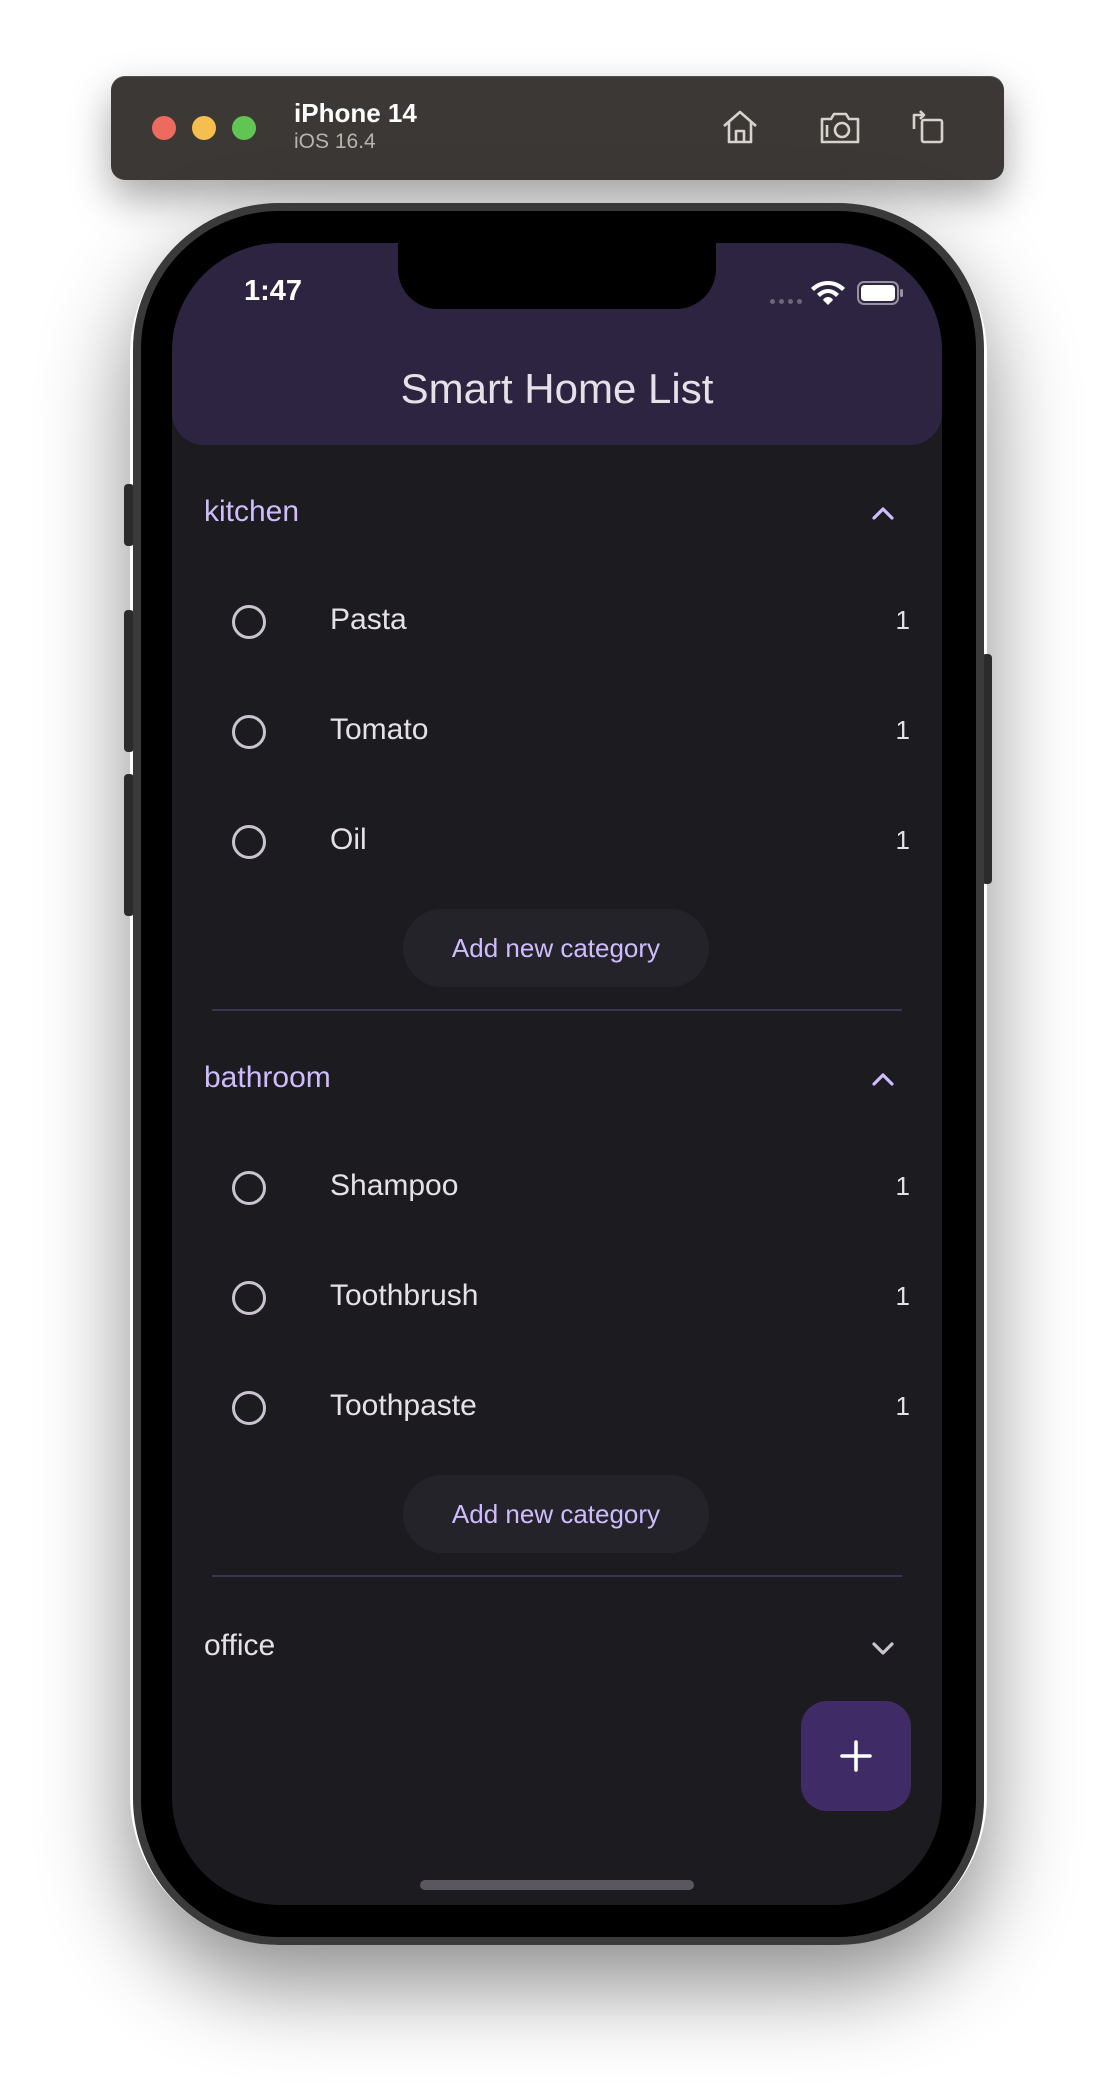  Describe the element at coordinates (335, 141) in the screenshot. I see `os-version: iOS 16.4` at that location.